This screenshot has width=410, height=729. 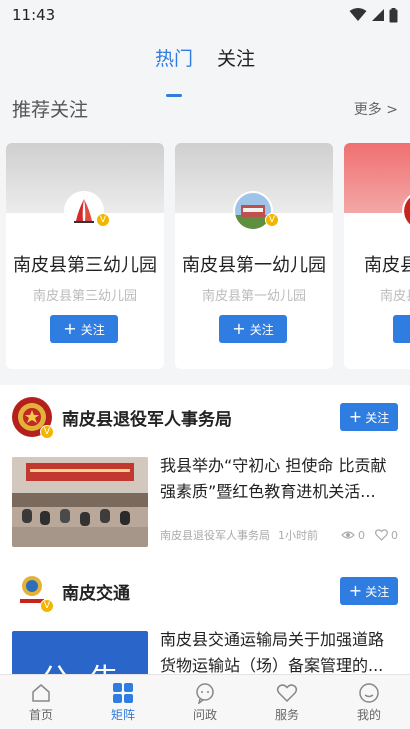 I want to click on wifi-icon, so click(x=358, y=14).